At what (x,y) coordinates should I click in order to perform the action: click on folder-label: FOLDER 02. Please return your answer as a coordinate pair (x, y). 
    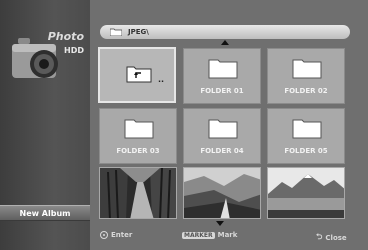
    Looking at the image, I should click on (306, 91).